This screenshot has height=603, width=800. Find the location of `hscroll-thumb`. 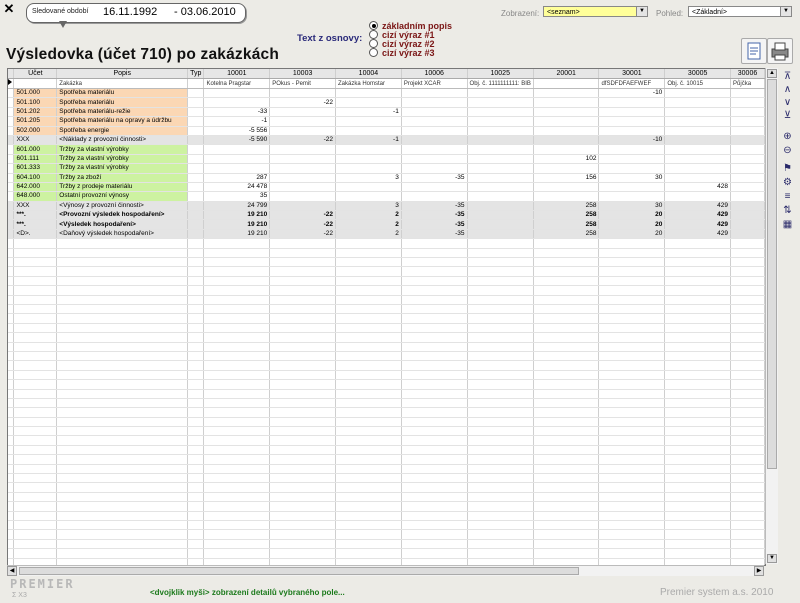

hscroll-thumb is located at coordinates (299, 571).